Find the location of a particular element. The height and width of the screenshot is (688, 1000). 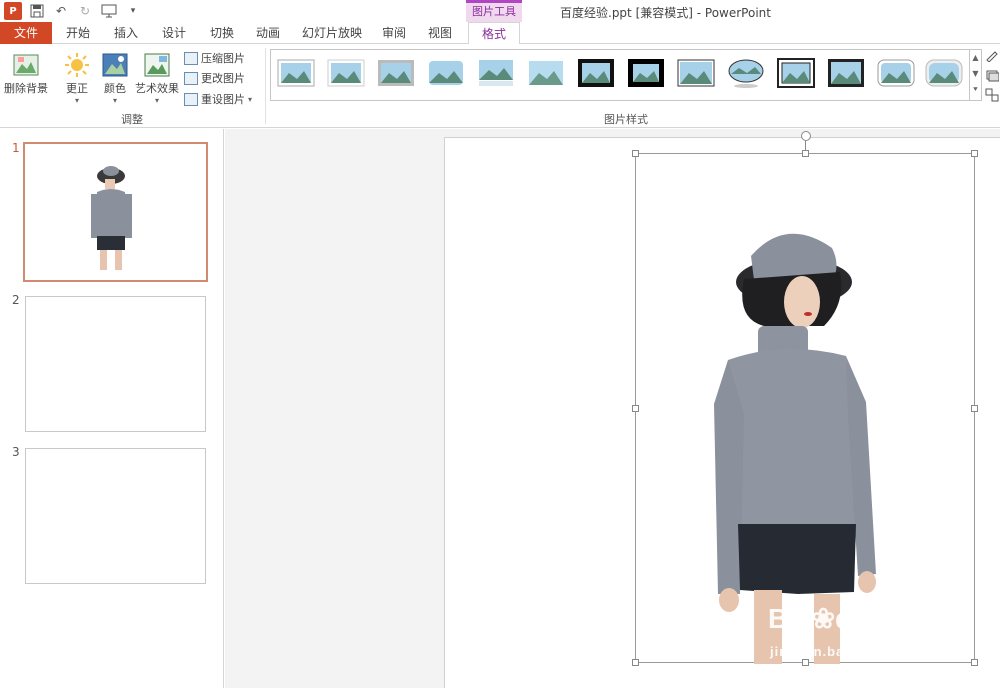

baidu-watermark-url: jingyan.baidu.com is located at coordinates (836, 651).